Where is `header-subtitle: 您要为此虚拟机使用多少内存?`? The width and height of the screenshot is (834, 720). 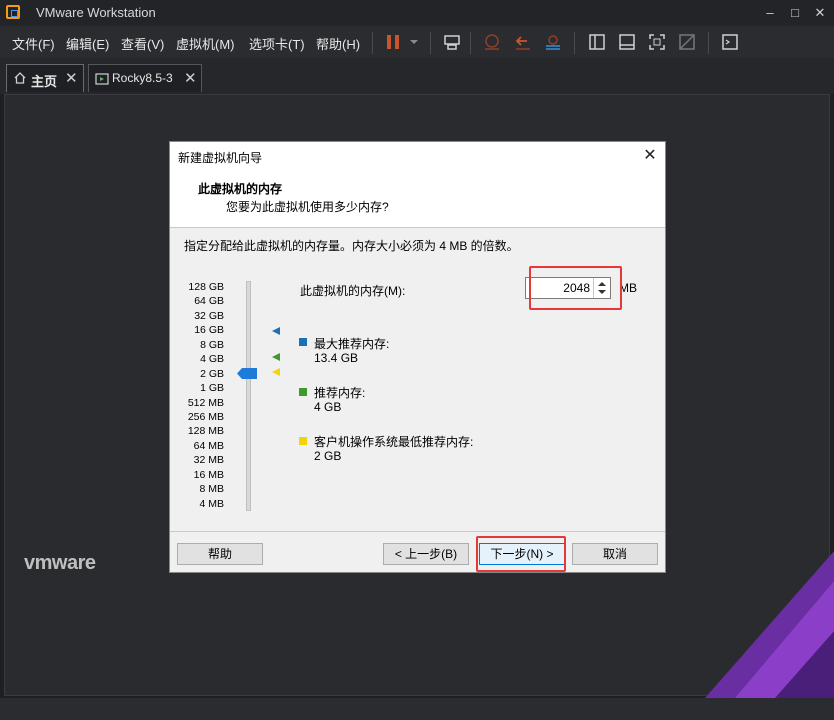
header-subtitle: 您要为此虚拟机使用多少内存? is located at coordinates (307, 207).